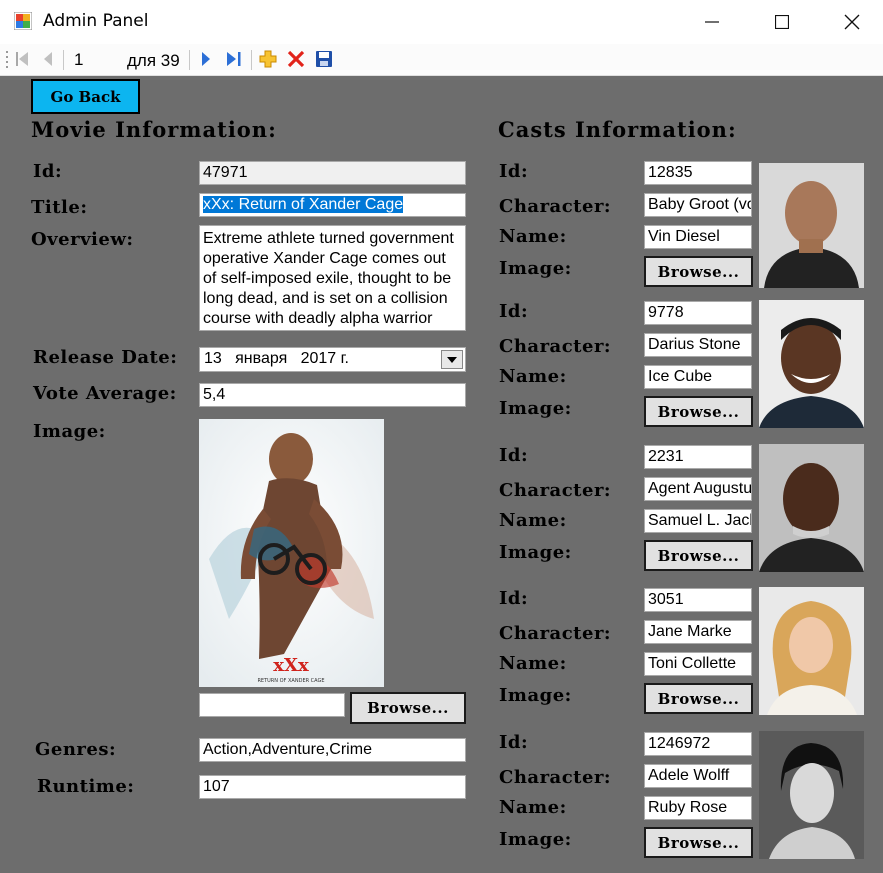 This screenshot has height=873, width=883. I want to click on minimize-icon, so click(712, 22).